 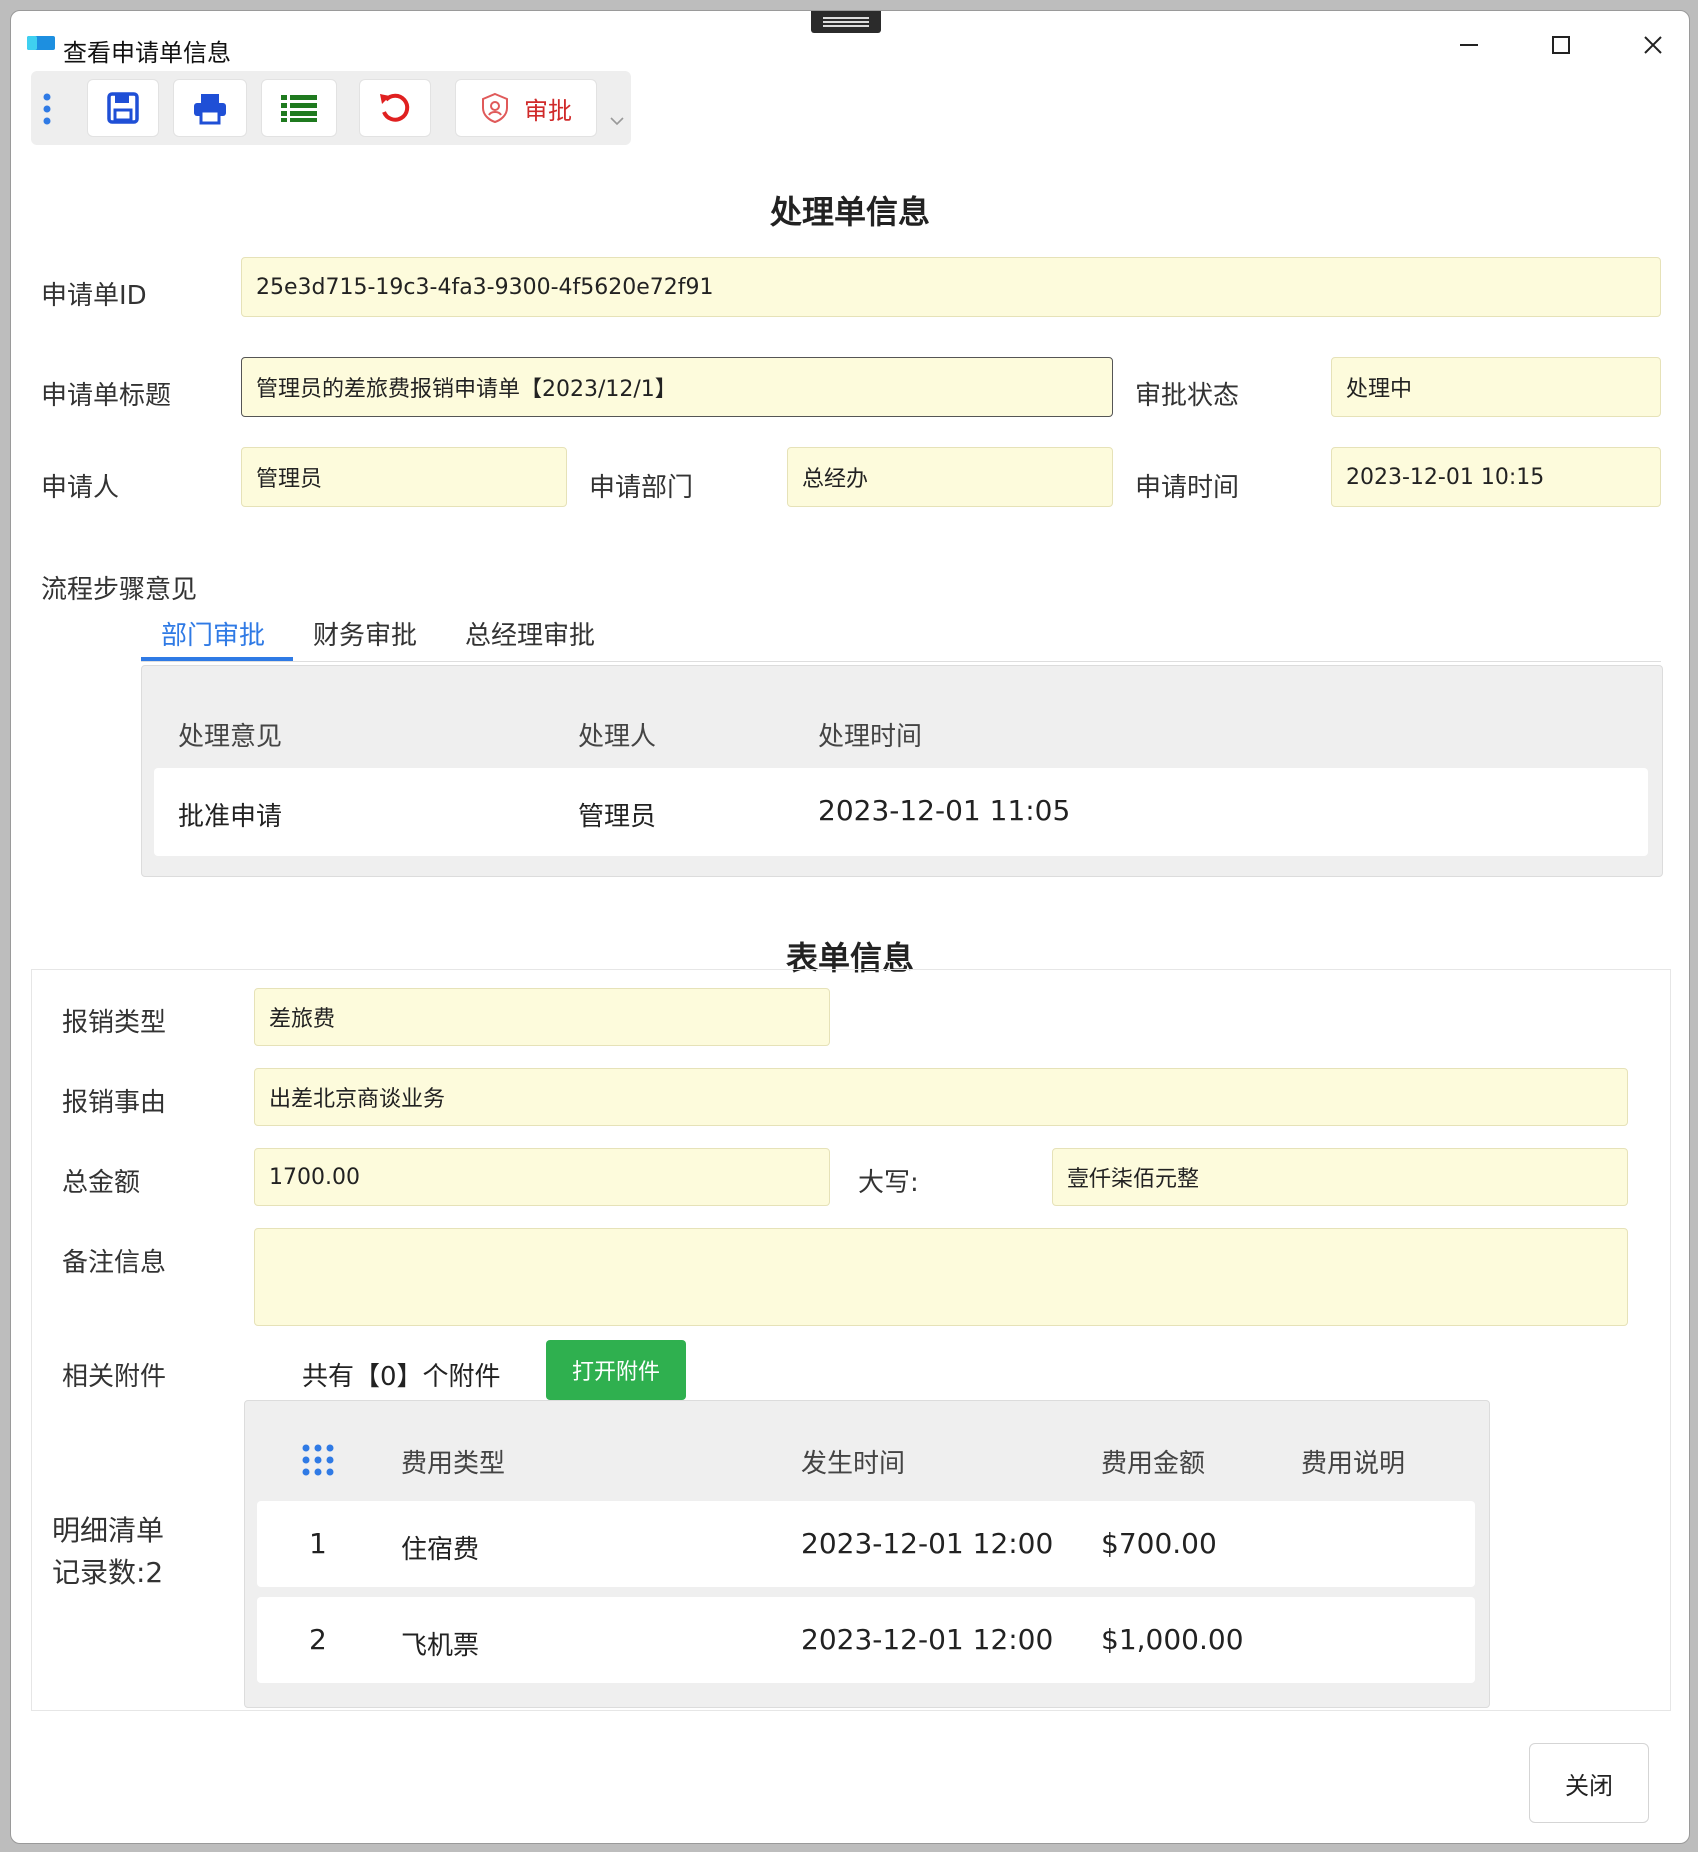 I want to click on save-button, so click(x=123, y=108).